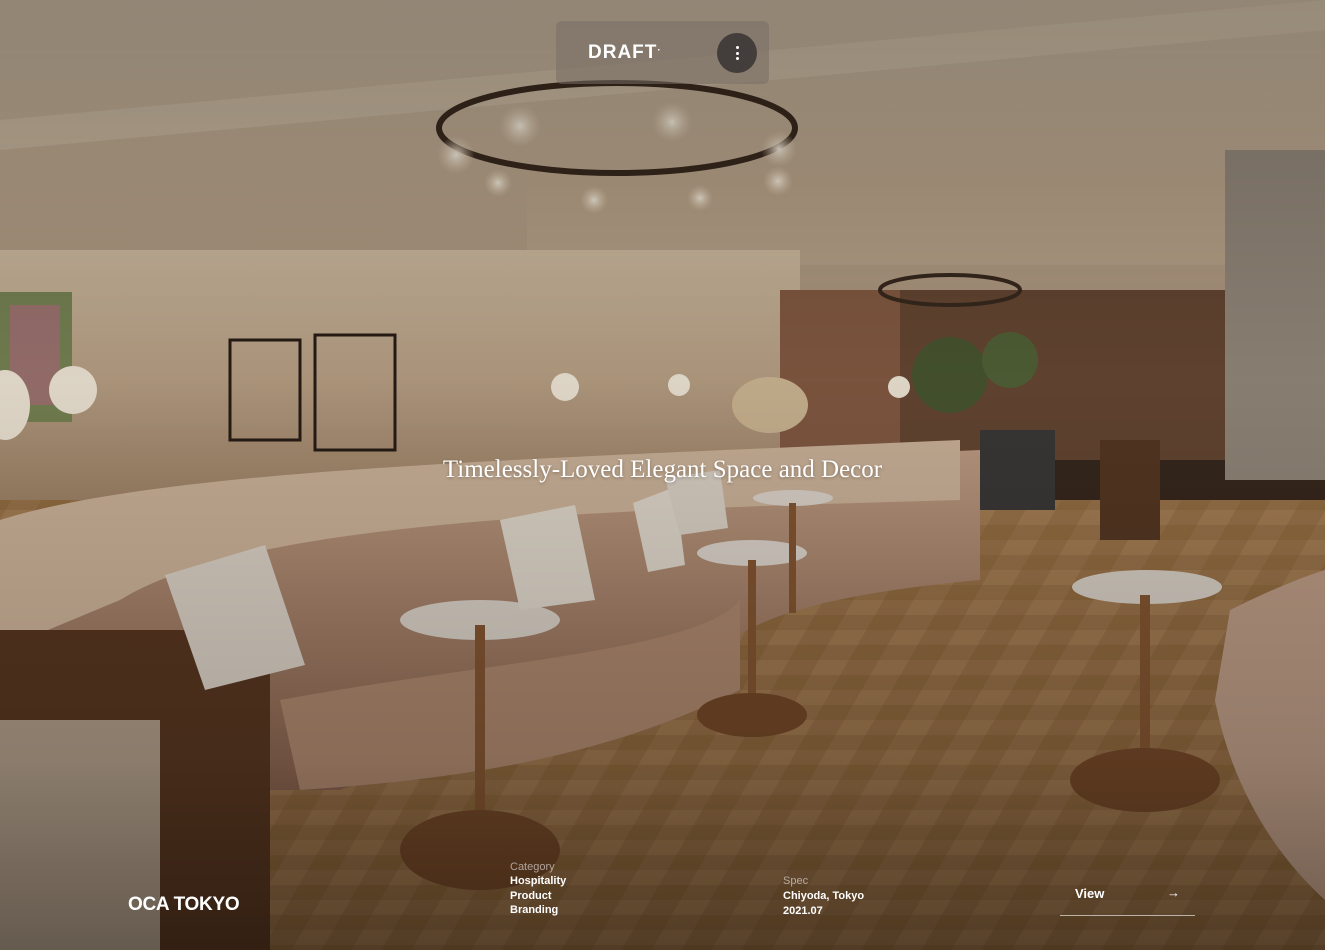 This screenshot has height=950, width=1325. I want to click on view-project-link: View →, so click(1127, 900).